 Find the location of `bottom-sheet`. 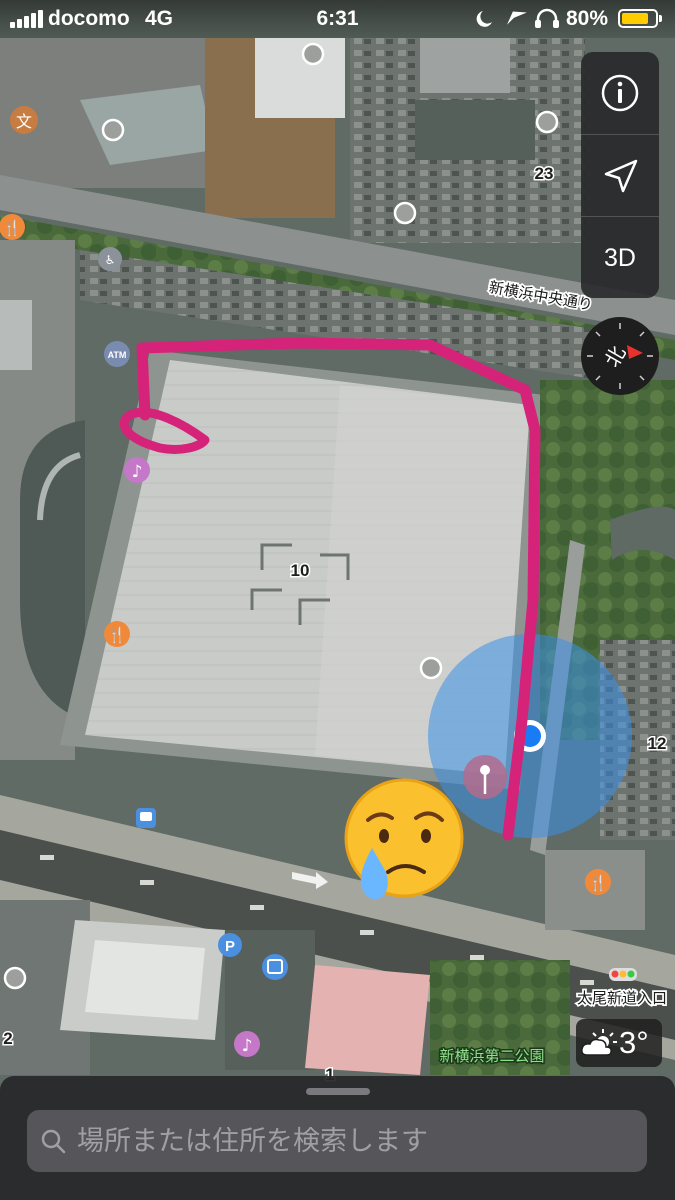

bottom-sheet is located at coordinates (337, 1138).